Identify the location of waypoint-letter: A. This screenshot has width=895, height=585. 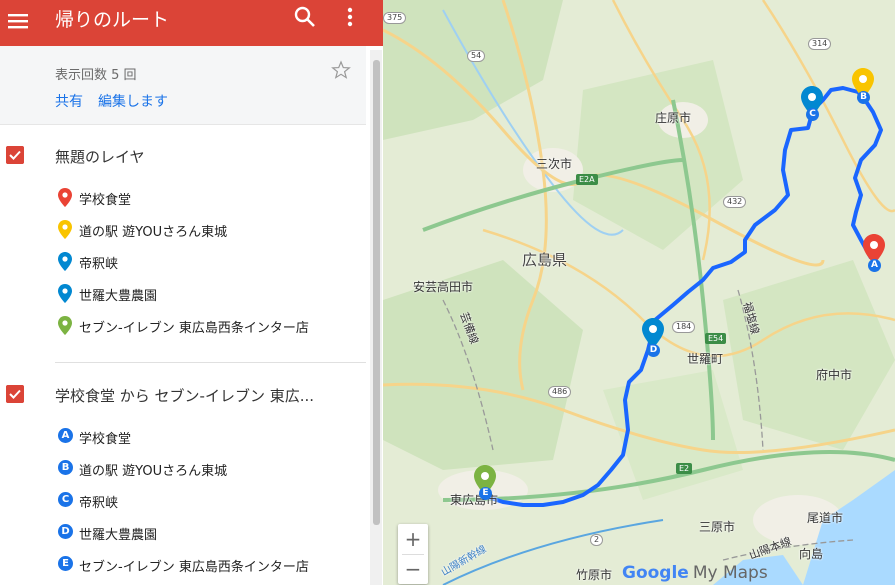
(65, 435).